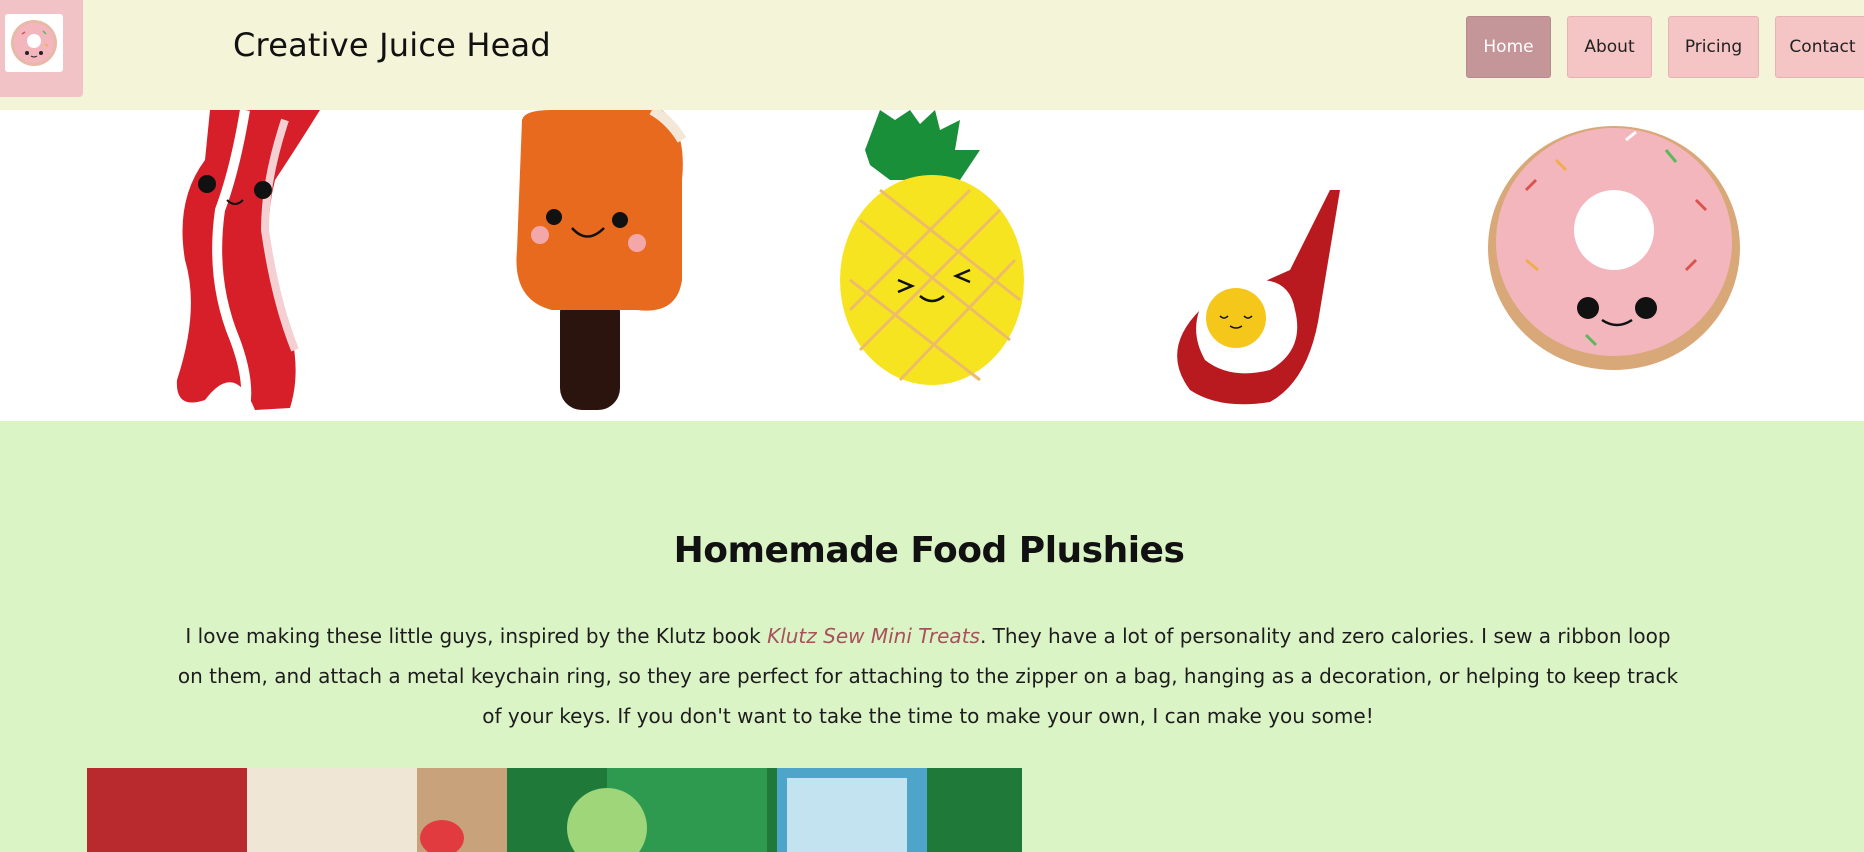 The image size is (1864, 852). What do you see at coordinates (929, 550) in the screenshot?
I see `page-heading: Homemade Food Plushies` at bounding box center [929, 550].